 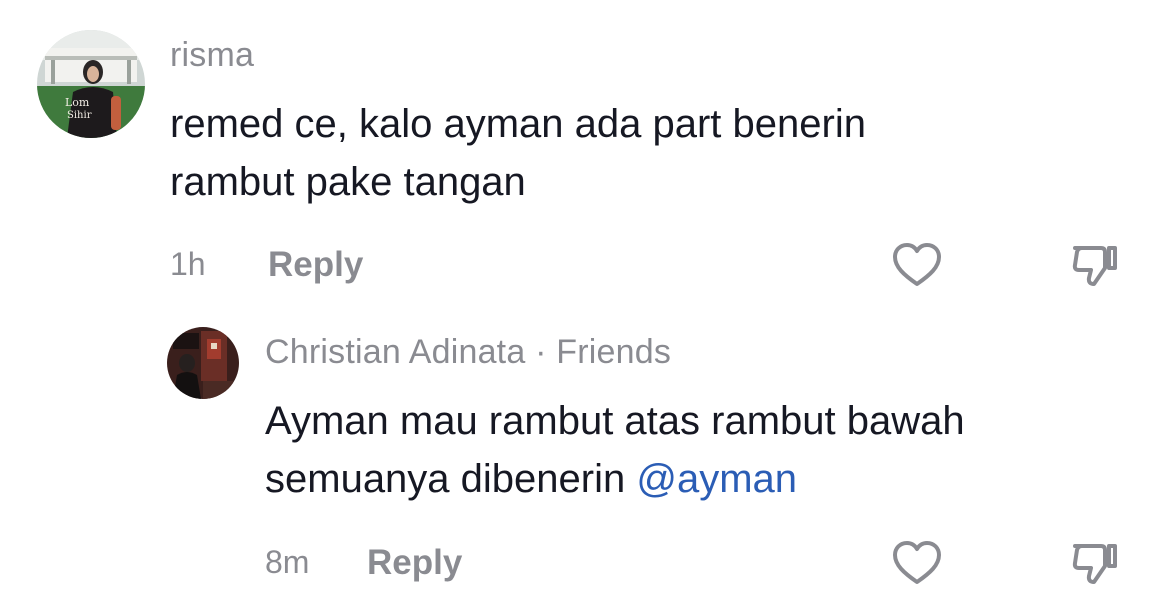 What do you see at coordinates (79, 115) in the screenshot?
I see `svg-text: Sihir` at bounding box center [79, 115].